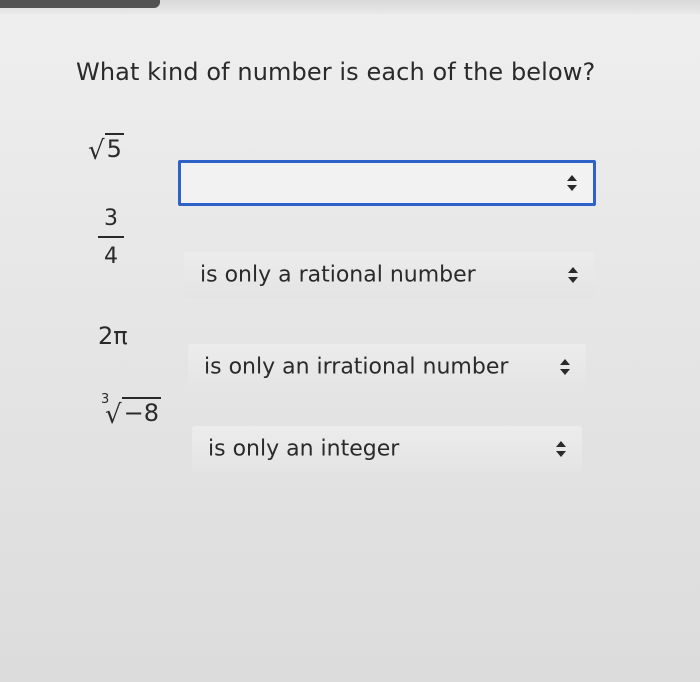 The height and width of the screenshot is (682, 700). I want to click on answer-select-2: is only a rational number, so click(389, 275).